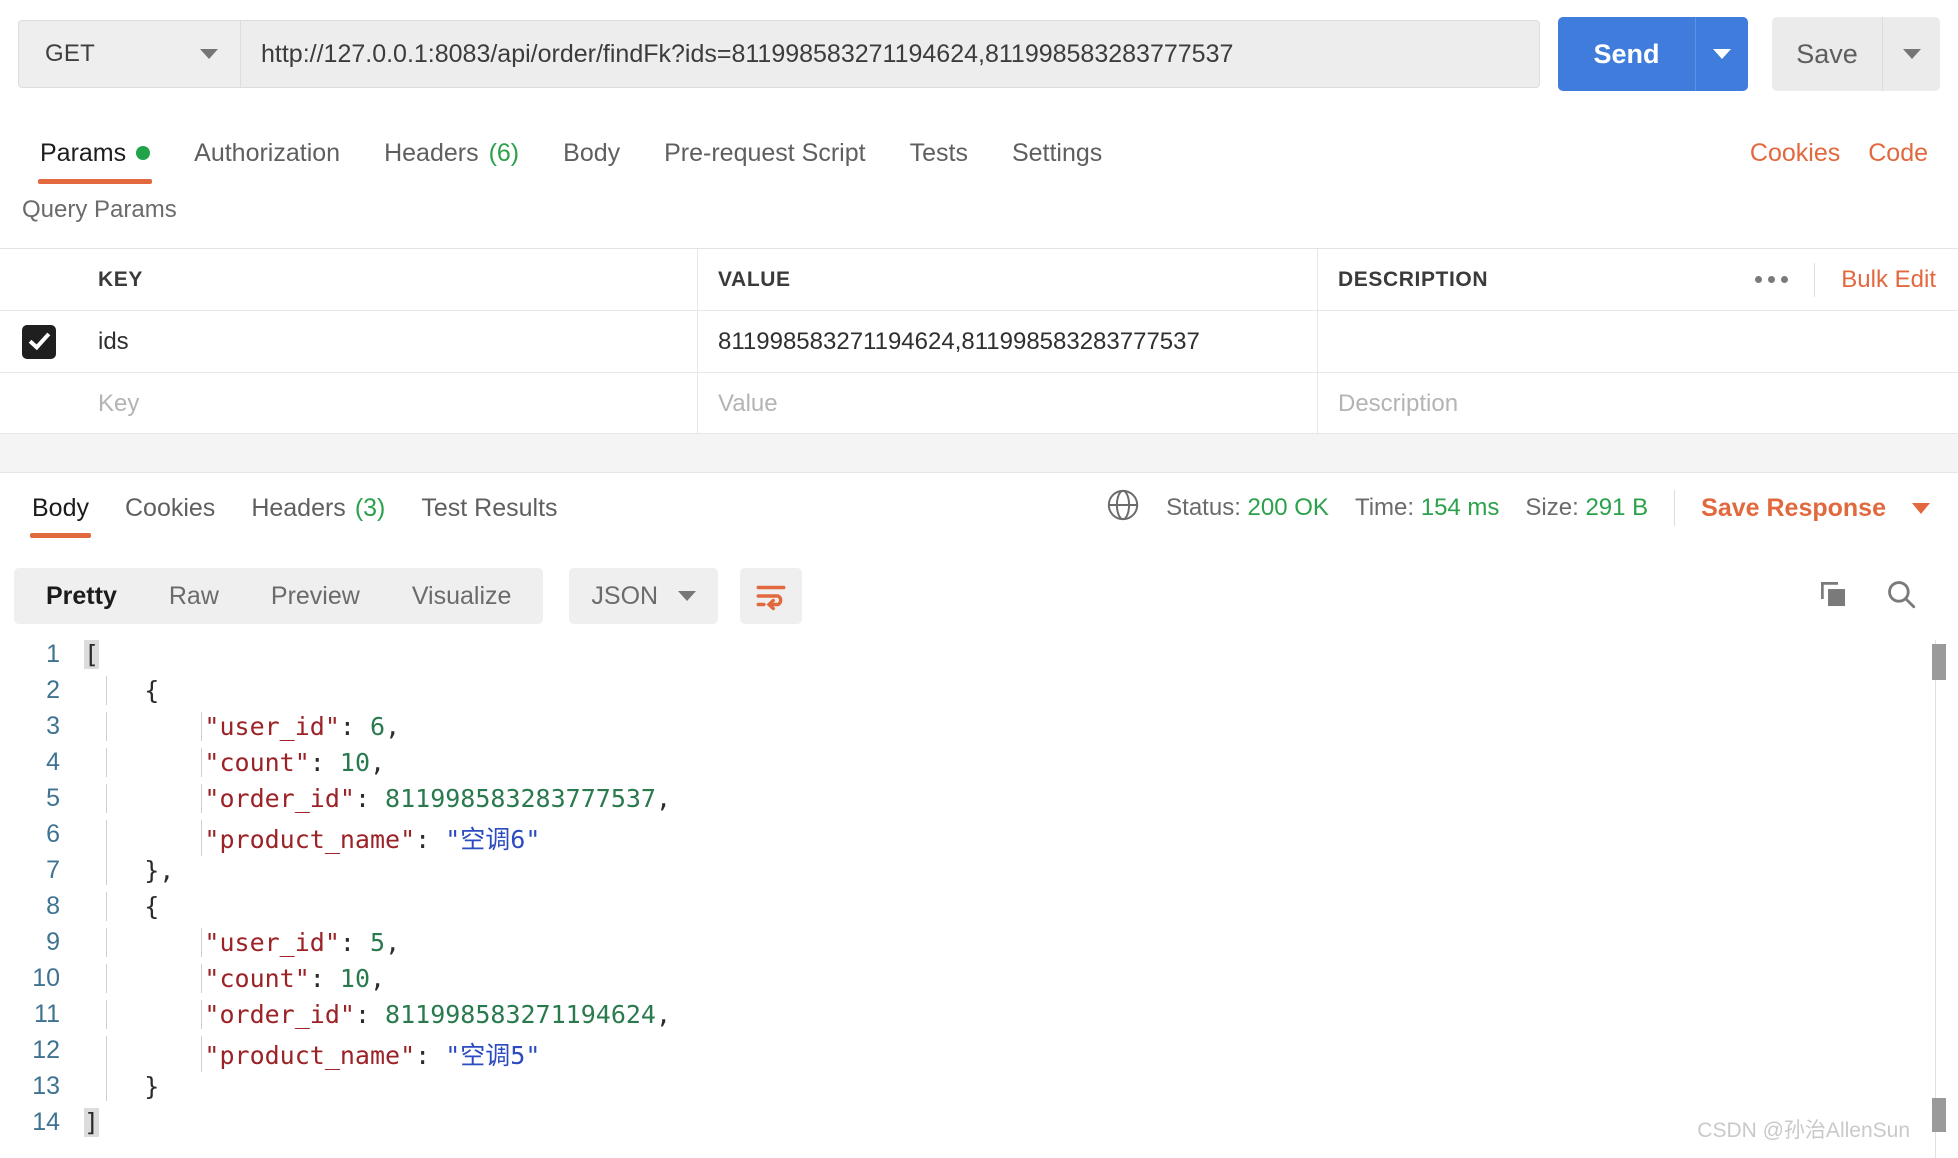  What do you see at coordinates (83, 152) in the screenshot?
I see `tab-params-label: Params` at bounding box center [83, 152].